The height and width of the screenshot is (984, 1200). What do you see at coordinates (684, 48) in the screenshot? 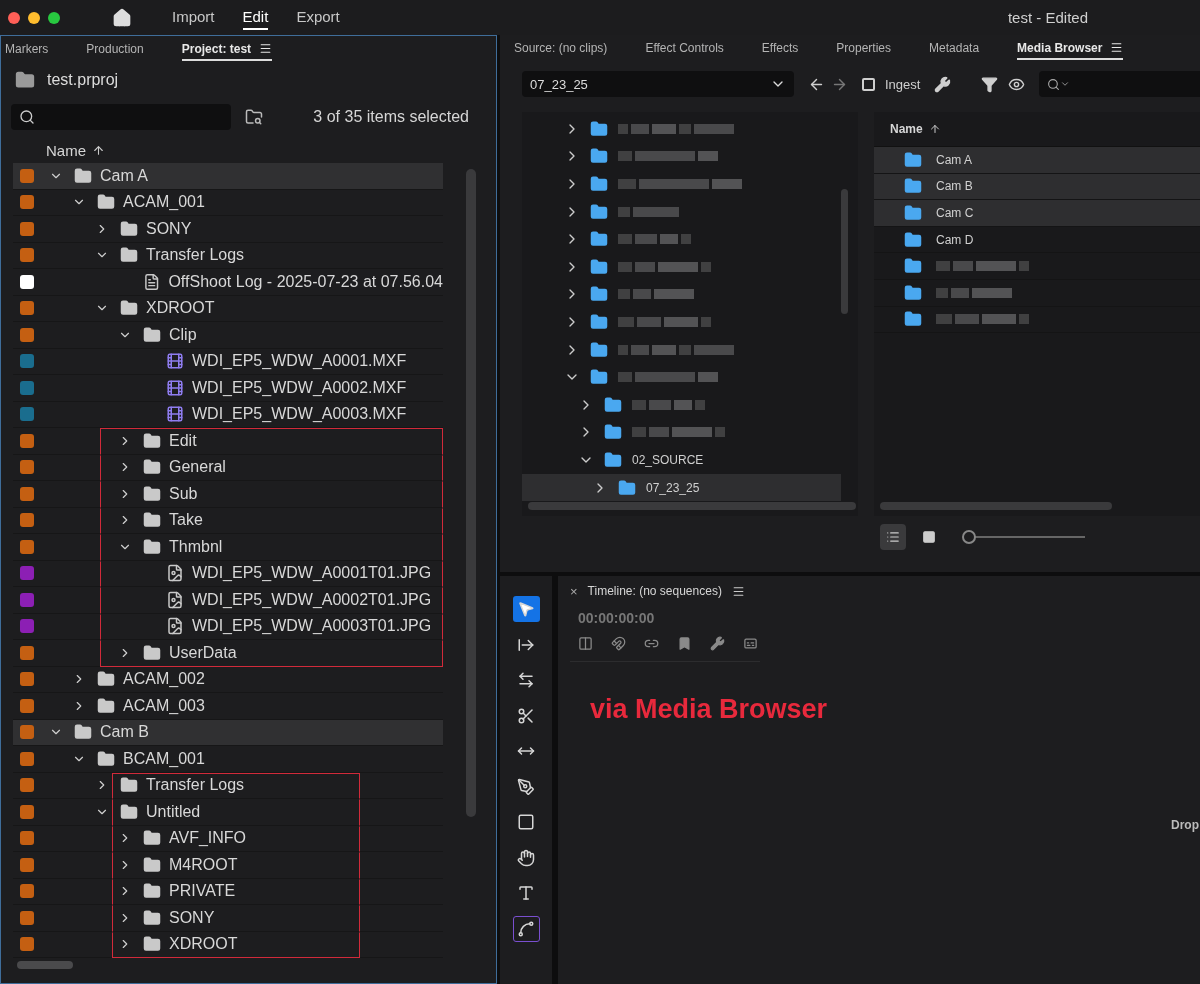
I see `panel-tab: Effect Controls` at bounding box center [684, 48].